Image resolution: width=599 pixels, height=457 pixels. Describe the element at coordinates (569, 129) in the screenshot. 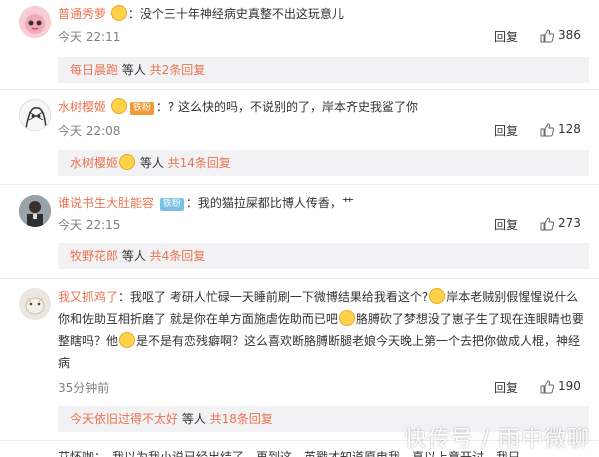

I see `like-count: 128` at that location.